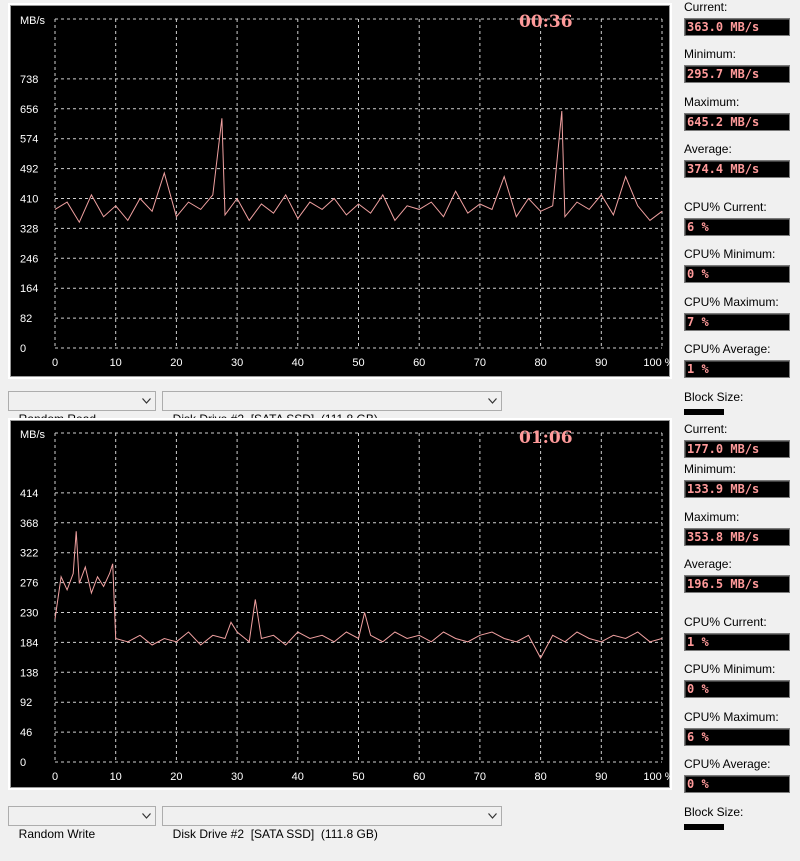 The width and height of the screenshot is (800, 861). I want to click on y-tick-label: 322, so click(29, 554).